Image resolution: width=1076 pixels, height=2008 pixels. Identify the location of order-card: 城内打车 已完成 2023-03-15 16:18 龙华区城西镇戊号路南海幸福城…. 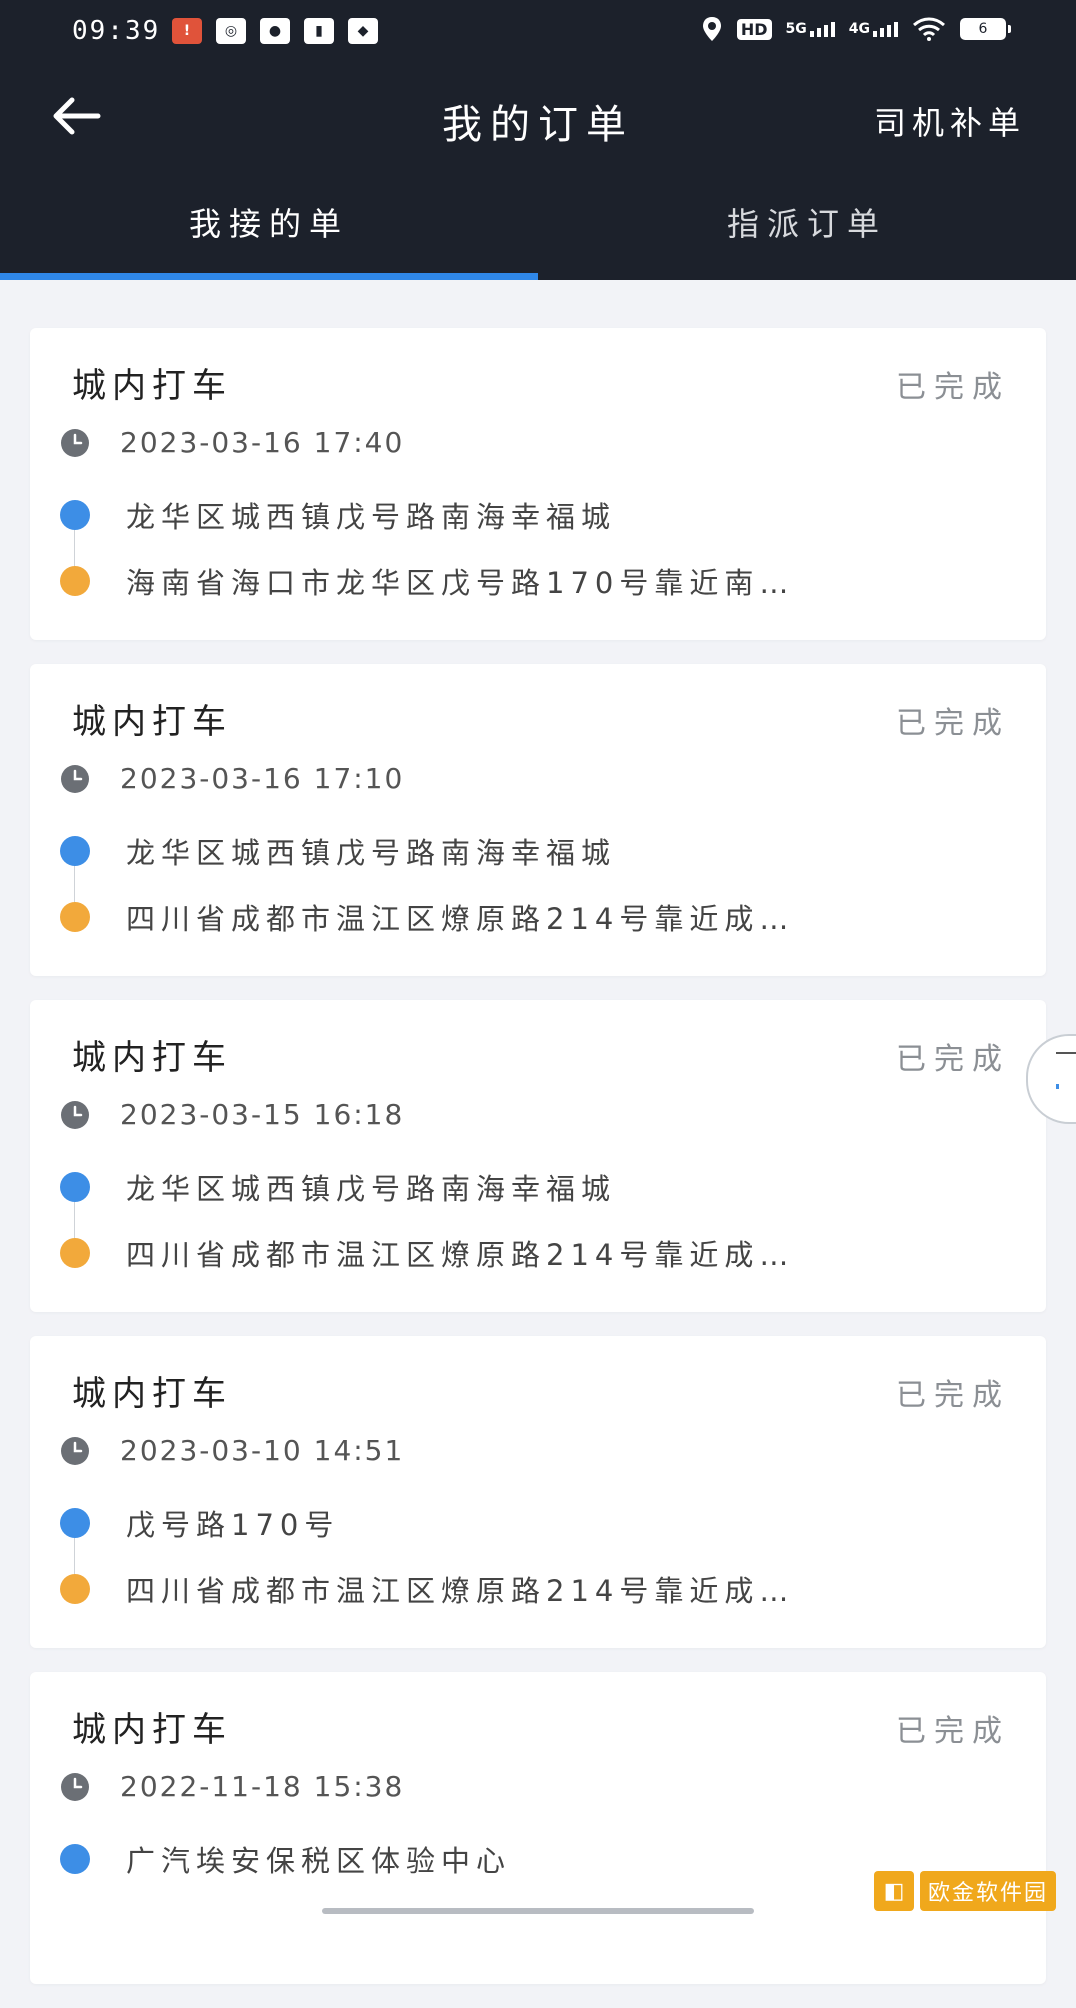
(538, 1156).